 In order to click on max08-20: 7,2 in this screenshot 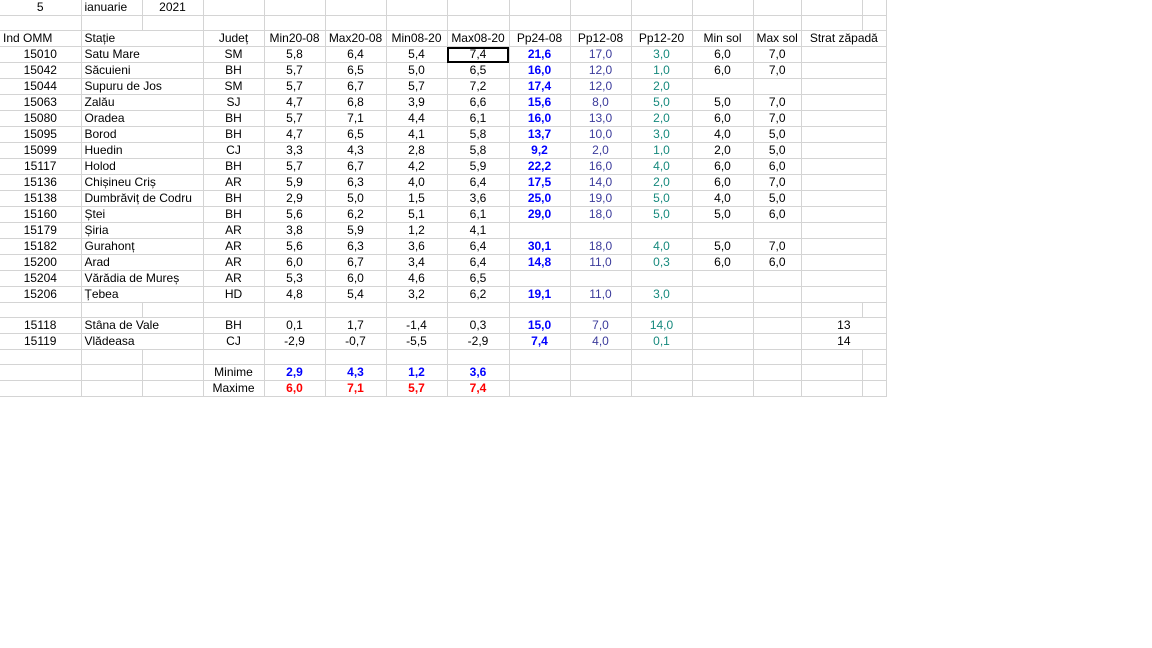, I will do `click(478, 86)`.